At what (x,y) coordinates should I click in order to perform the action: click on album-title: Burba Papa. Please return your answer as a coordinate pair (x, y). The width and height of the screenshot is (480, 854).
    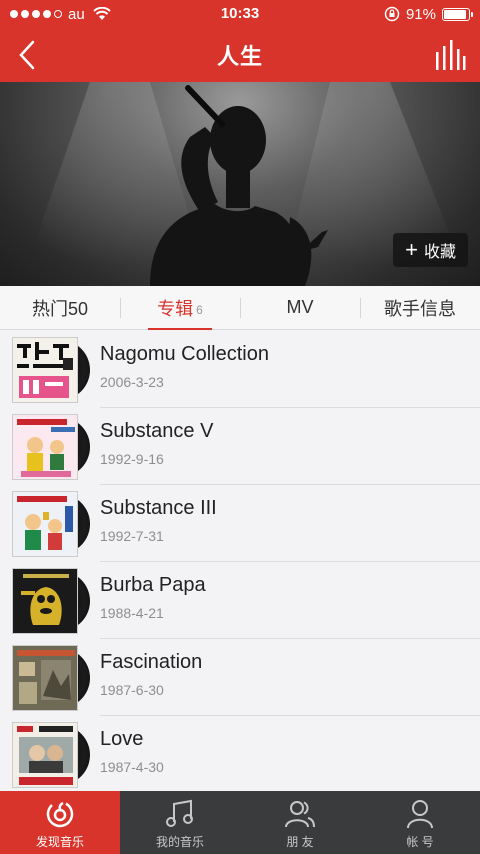
    Looking at the image, I should click on (153, 585).